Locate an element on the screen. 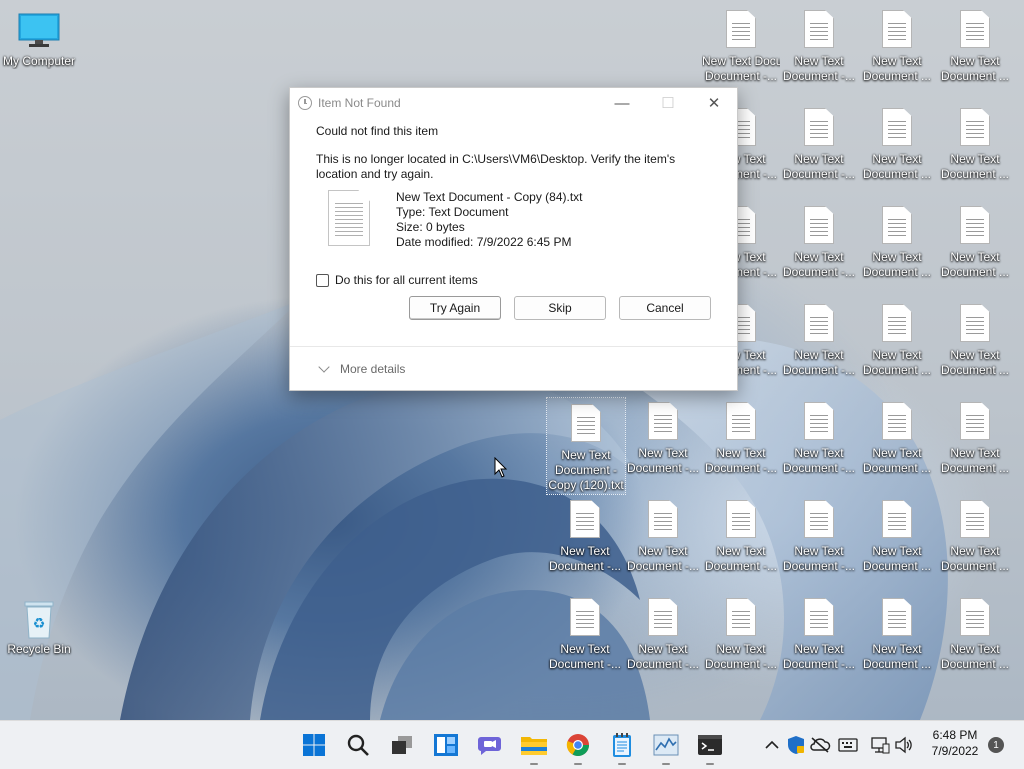 The image size is (1024, 769). skip-button: Skip is located at coordinates (560, 308).